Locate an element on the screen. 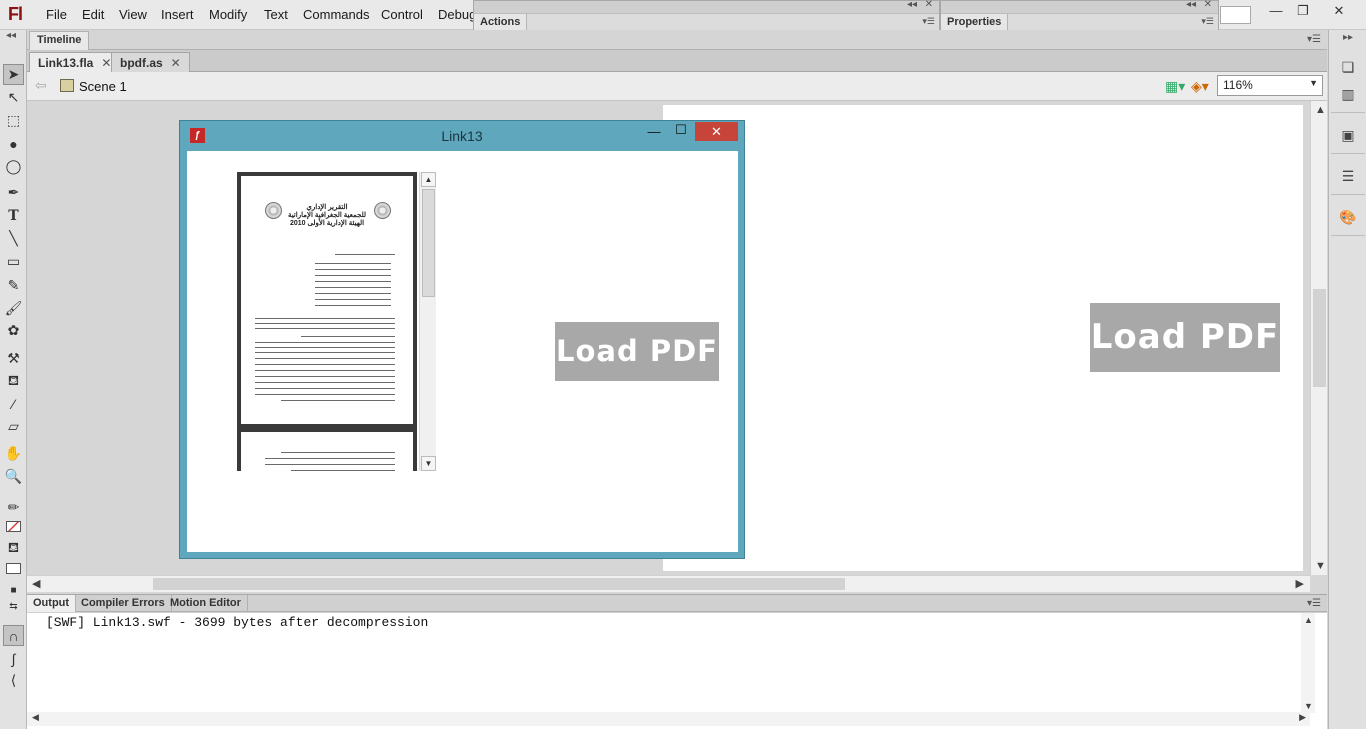  stroke-swatch-icon is located at coordinates (13, 526).